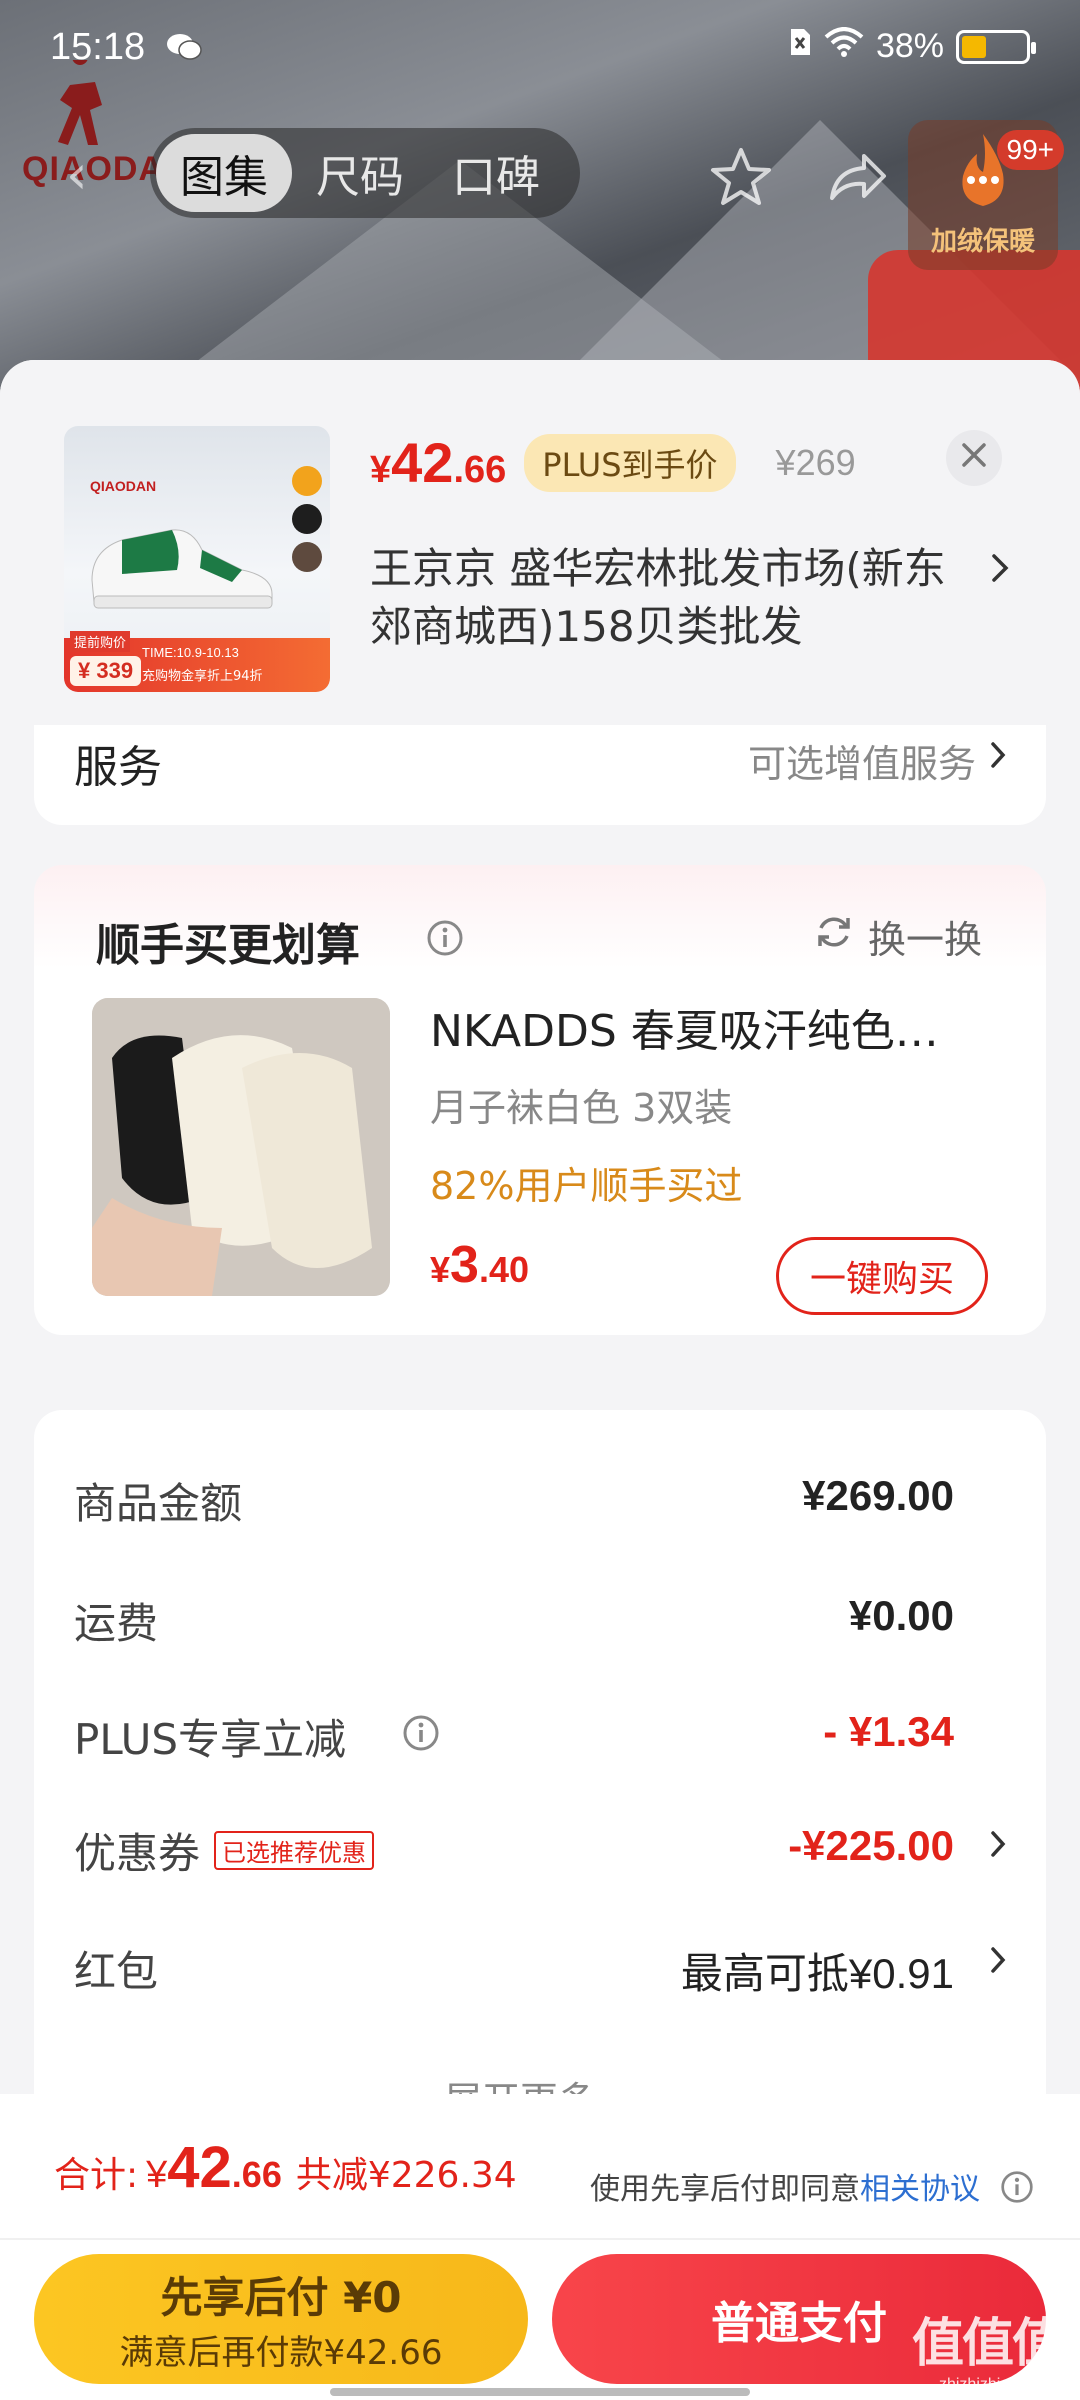 The width and height of the screenshot is (1080, 2400). What do you see at coordinates (157, 2175) in the screenshot?
I see `total-currency: ¥` at bounding box center [157, 2175].